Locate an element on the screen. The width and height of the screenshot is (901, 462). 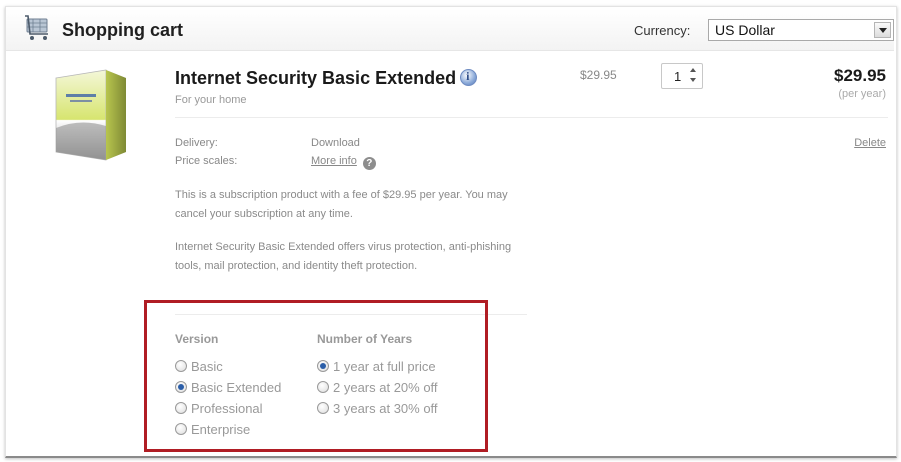
radio-years-1: 1 year at full price is located at coordinates (376, 367).